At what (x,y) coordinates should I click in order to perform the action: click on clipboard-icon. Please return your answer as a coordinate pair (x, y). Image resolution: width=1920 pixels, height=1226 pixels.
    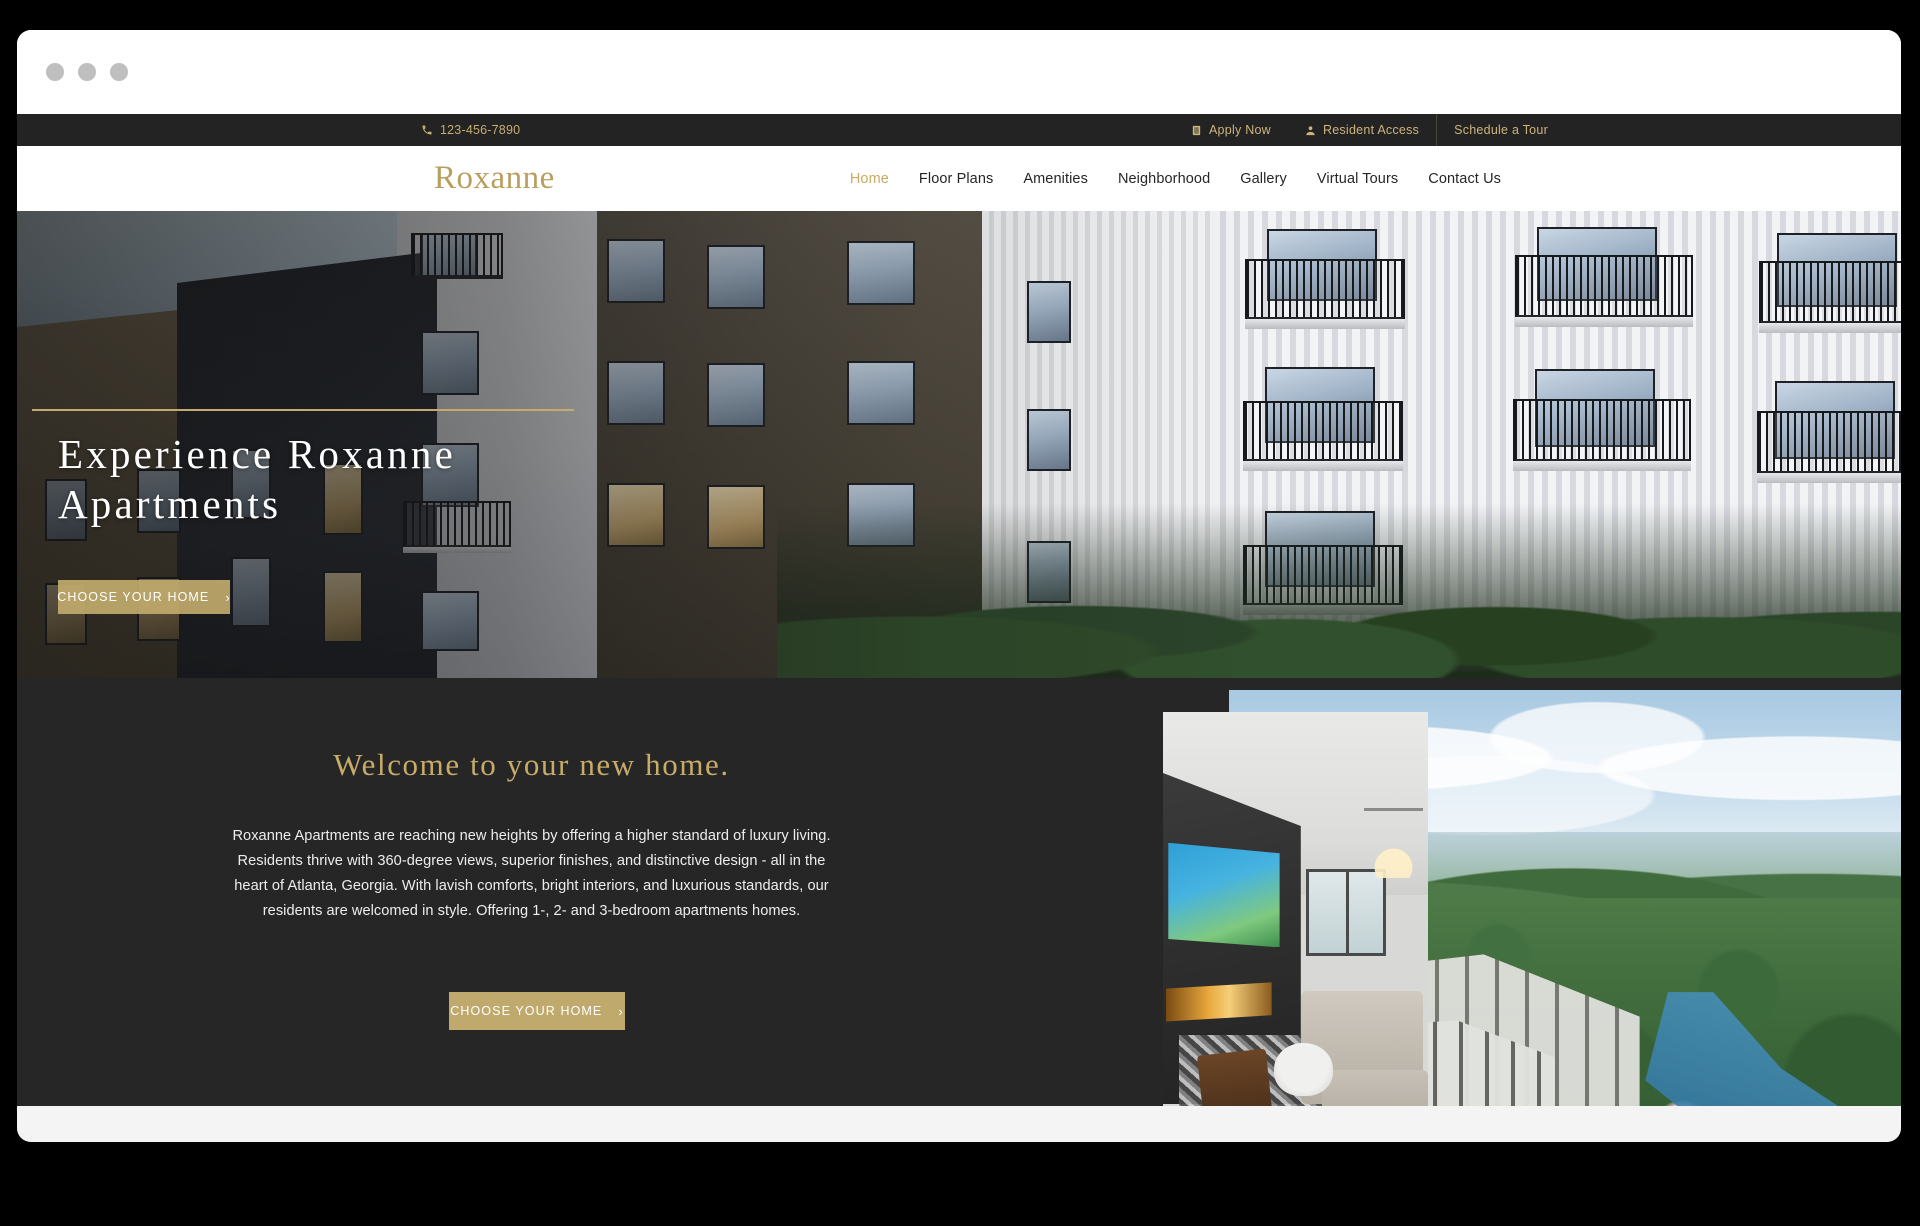
    Looking at the image, I should click on (1196, 130).